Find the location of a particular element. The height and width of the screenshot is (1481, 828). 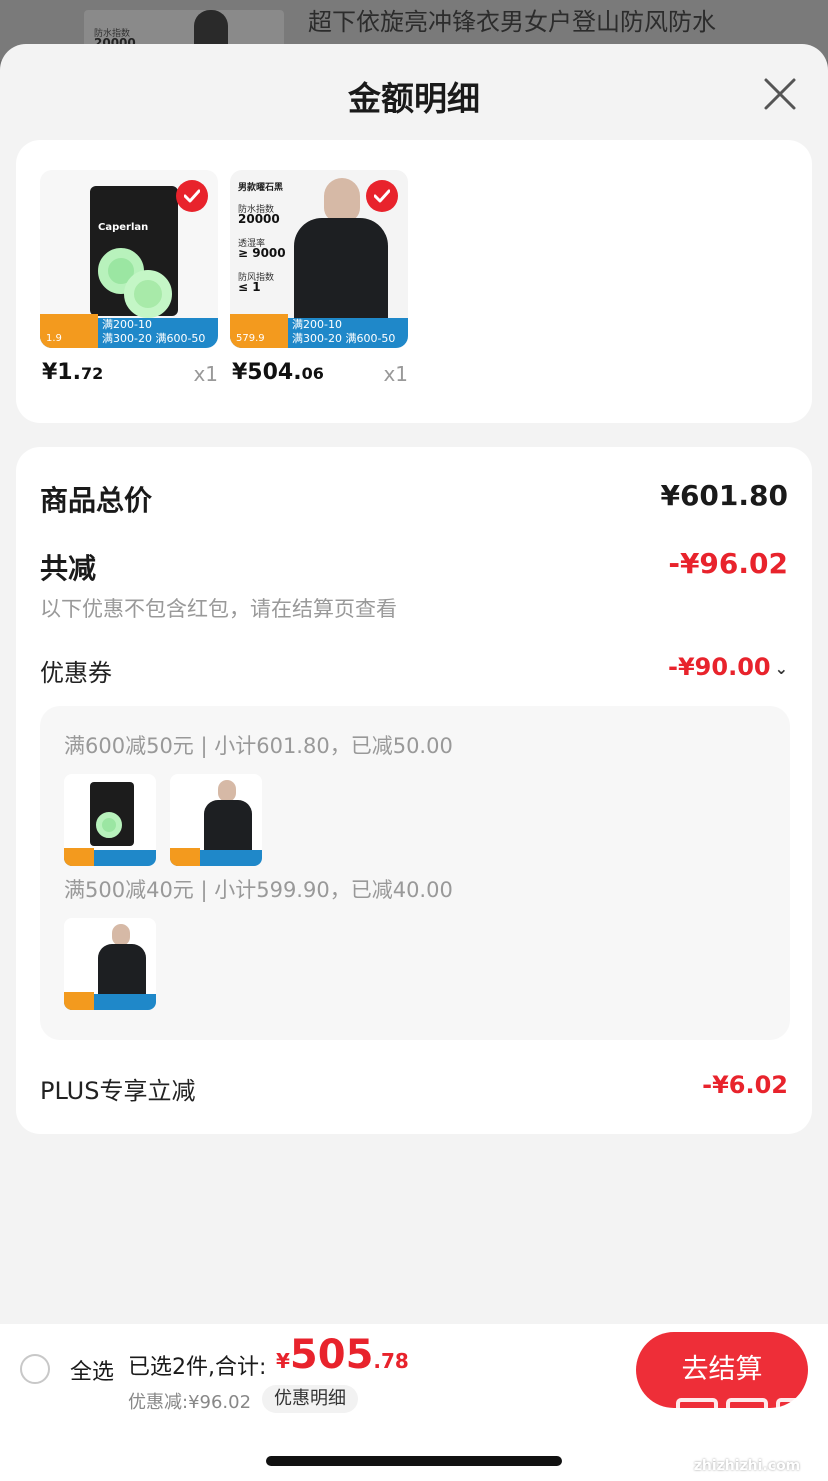

product-price: ¥1.72 is located at coordinates (72, 372).